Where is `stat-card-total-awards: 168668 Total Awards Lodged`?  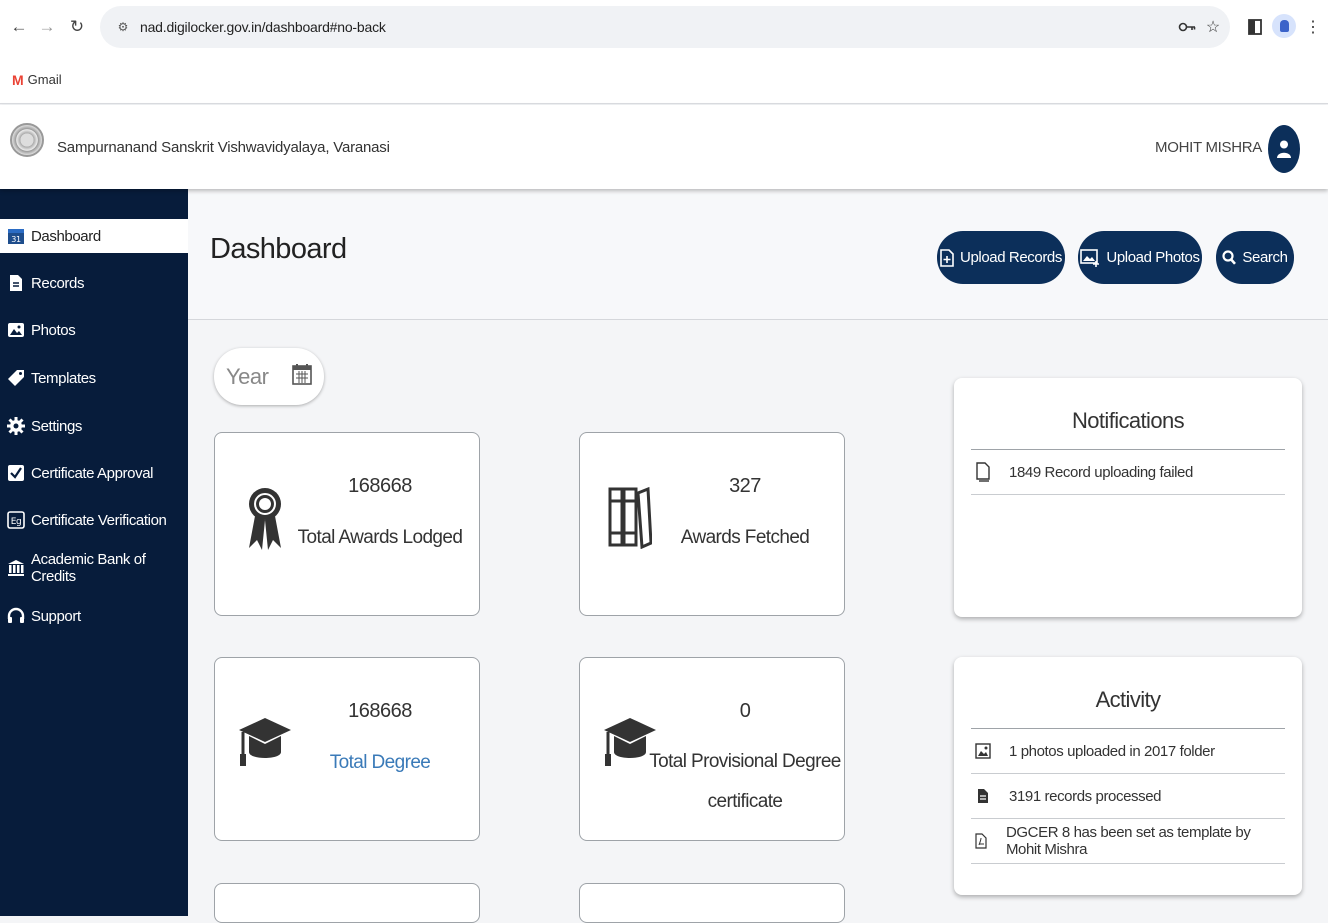
stat-card-total-awards: 168668 Total Awards Lodged is located at coordinates (347, 524).